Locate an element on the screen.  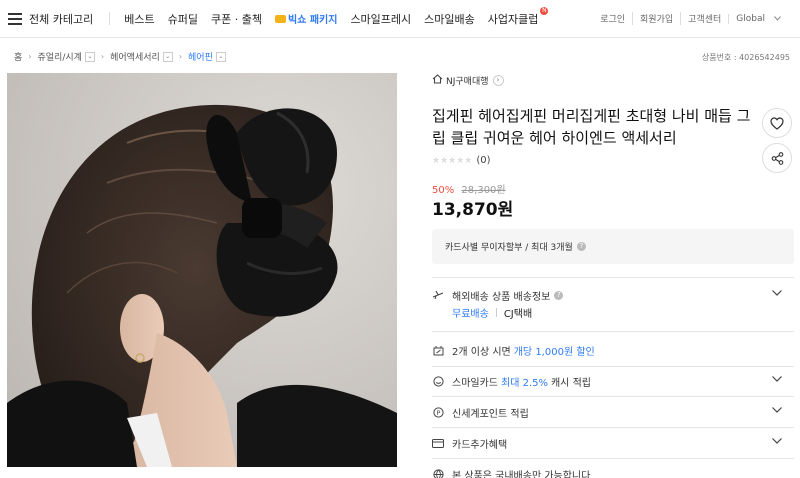
breadcrumb-home: 홈 is located at coordinates (18, 56).